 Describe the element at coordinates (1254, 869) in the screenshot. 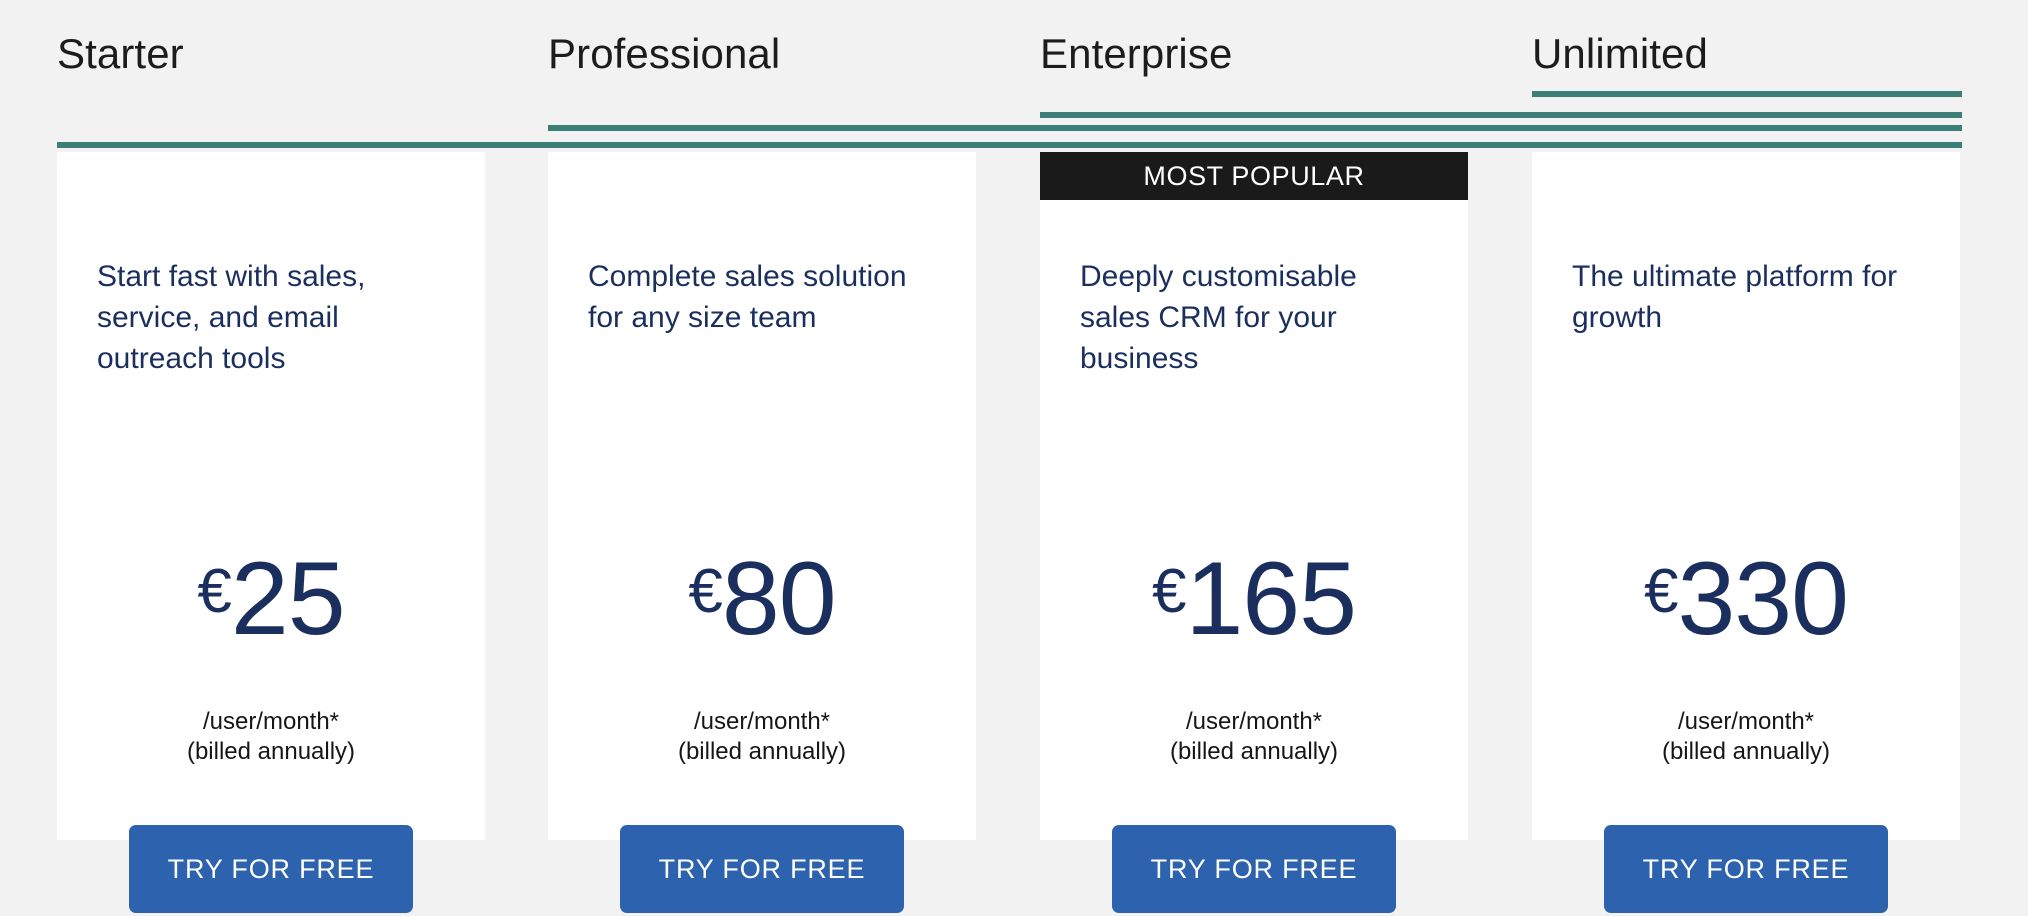

I see `try-for-free-button-enterprise: TRY FOR FREE` at that location.